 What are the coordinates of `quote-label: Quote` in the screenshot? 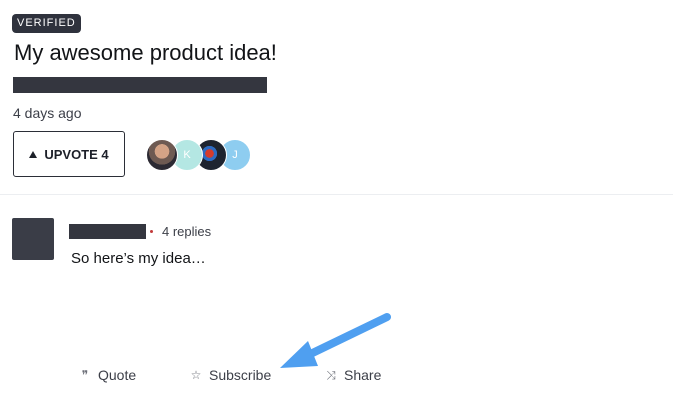 It's located at (117, 375).